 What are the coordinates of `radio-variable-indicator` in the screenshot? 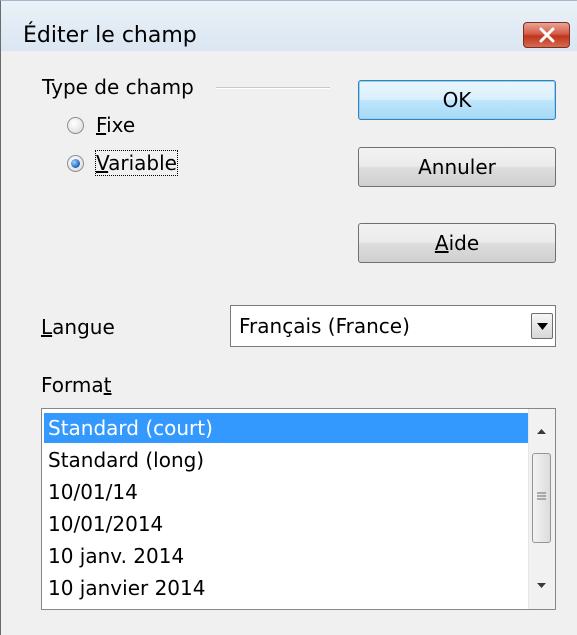 It's located at (75, 163).